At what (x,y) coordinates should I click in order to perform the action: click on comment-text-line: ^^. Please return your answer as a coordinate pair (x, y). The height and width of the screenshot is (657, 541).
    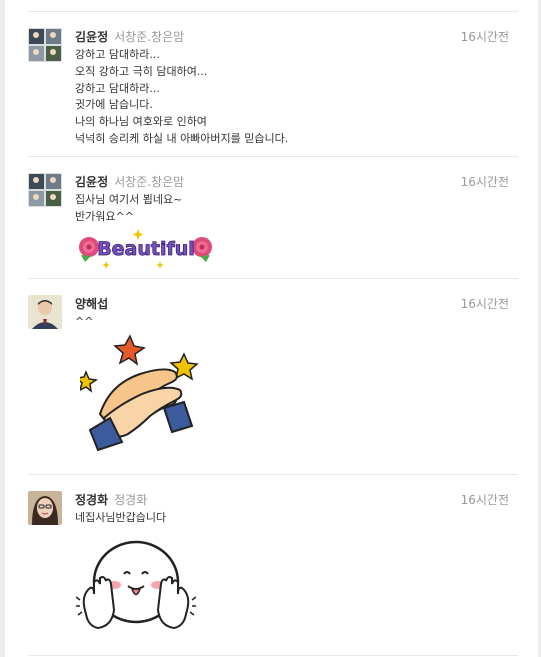
    Looking at the image, I should click on (84, 321).